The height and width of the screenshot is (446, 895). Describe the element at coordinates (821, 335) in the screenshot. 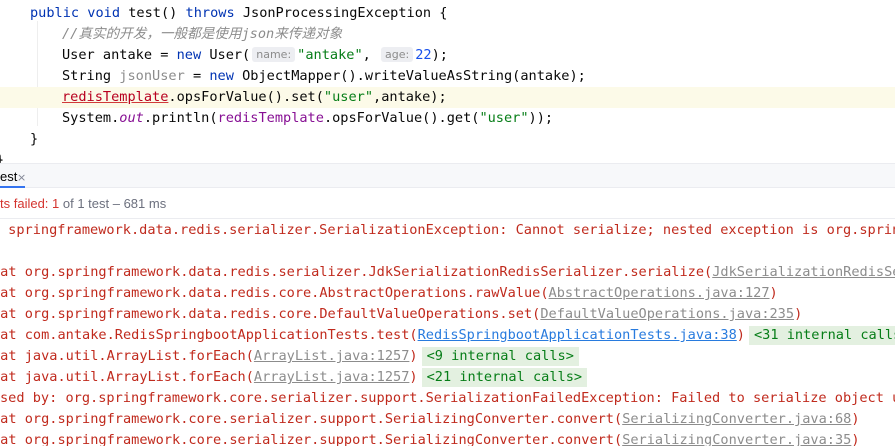

I see `internal-calls-fold: <31 internal calls>` at that location.